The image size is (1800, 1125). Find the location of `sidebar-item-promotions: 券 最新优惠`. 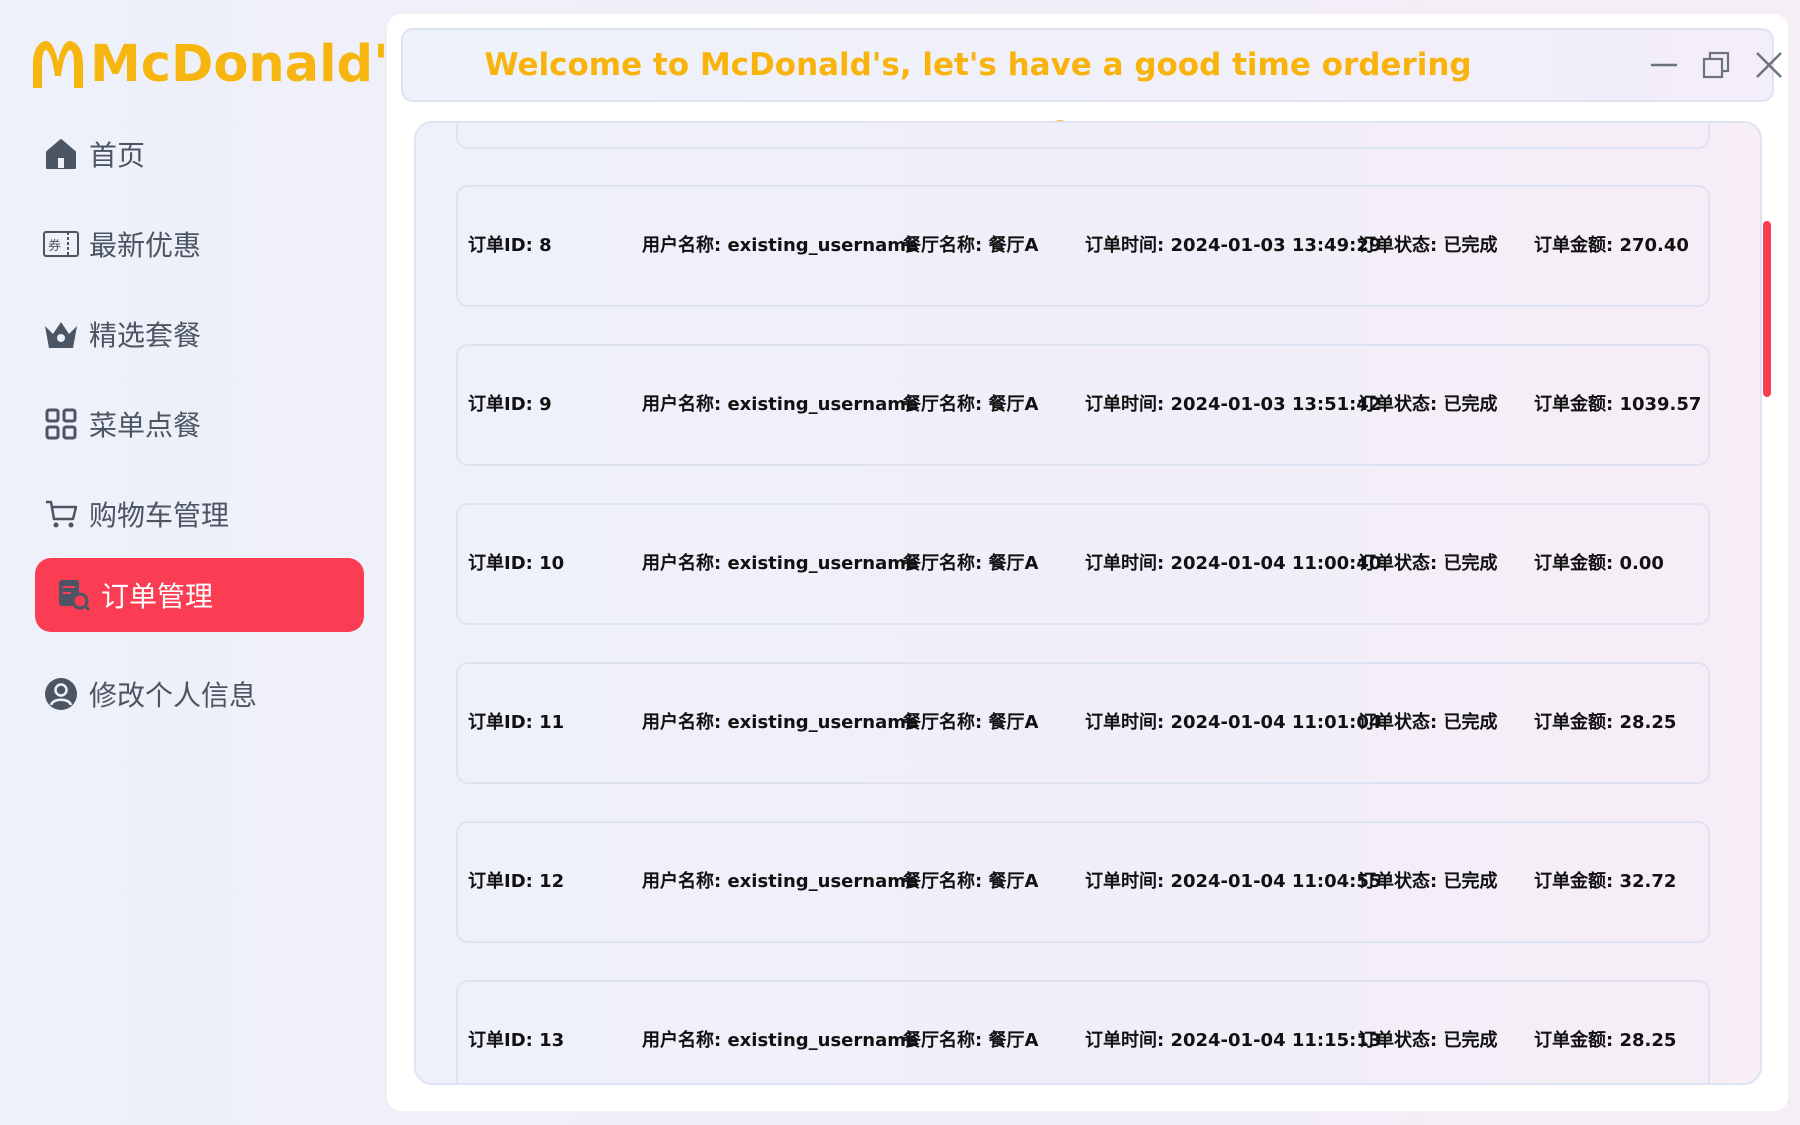

sidebar-item-promotions: 券 最新优惠 is located at coordinates (200, 244).